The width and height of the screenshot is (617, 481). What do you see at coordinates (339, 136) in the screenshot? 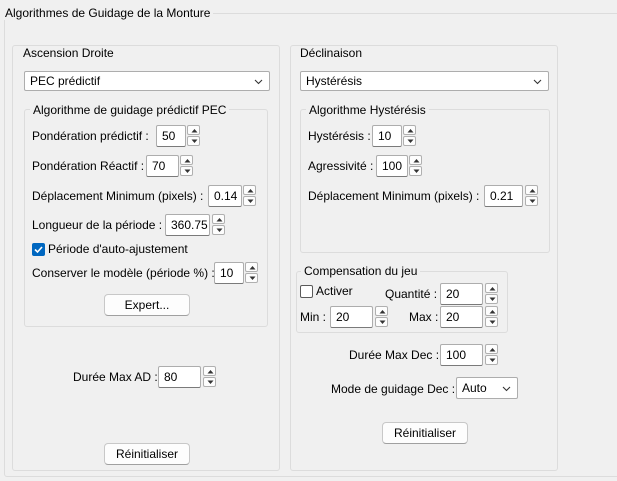
I see `hysteresis-label: Hystérésis :` at bounding box center [339, 136].